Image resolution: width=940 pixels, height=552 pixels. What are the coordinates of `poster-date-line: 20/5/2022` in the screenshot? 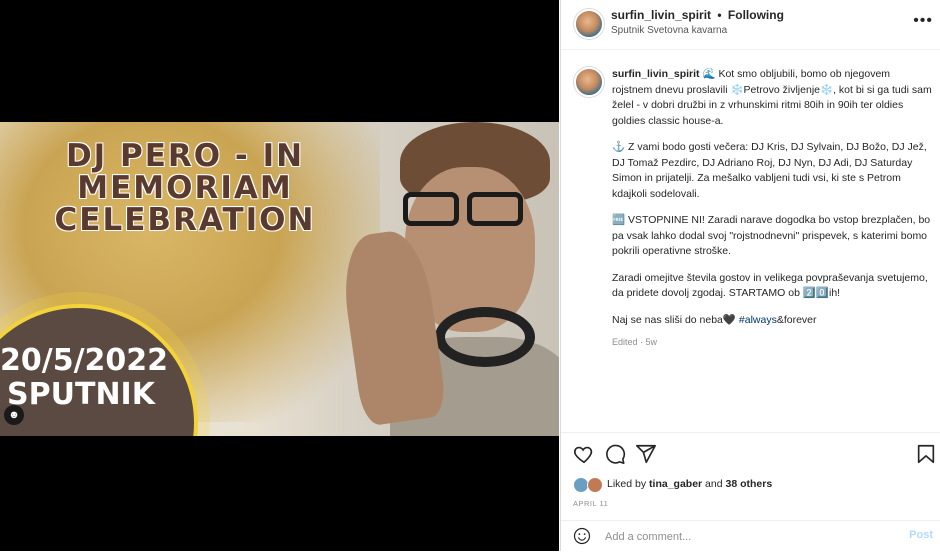 It's located at (84, 360).